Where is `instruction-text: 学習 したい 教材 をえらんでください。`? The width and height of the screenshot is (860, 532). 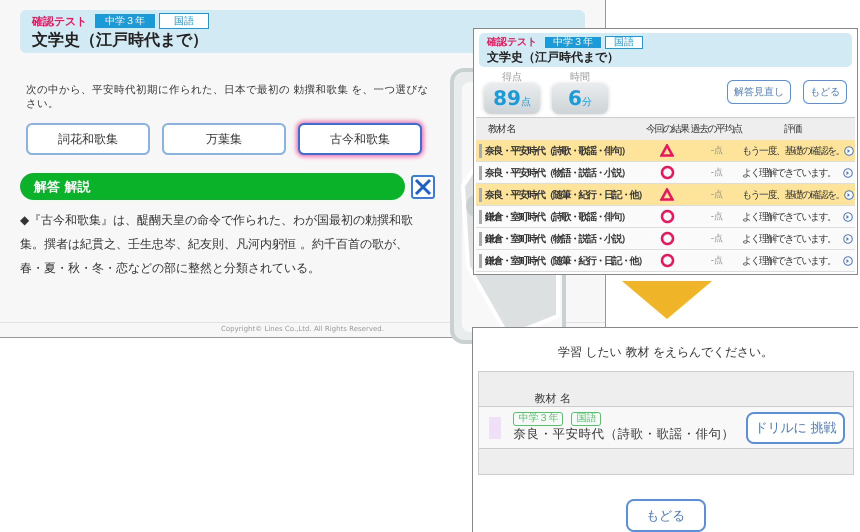
instruction-text: 学習 したい 教材 をえらんでください。 is located at coordinates (666, 352).